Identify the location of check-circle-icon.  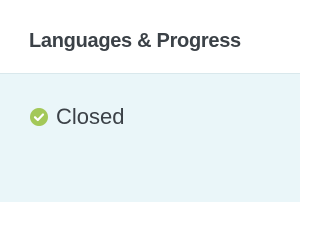
(39, 117).